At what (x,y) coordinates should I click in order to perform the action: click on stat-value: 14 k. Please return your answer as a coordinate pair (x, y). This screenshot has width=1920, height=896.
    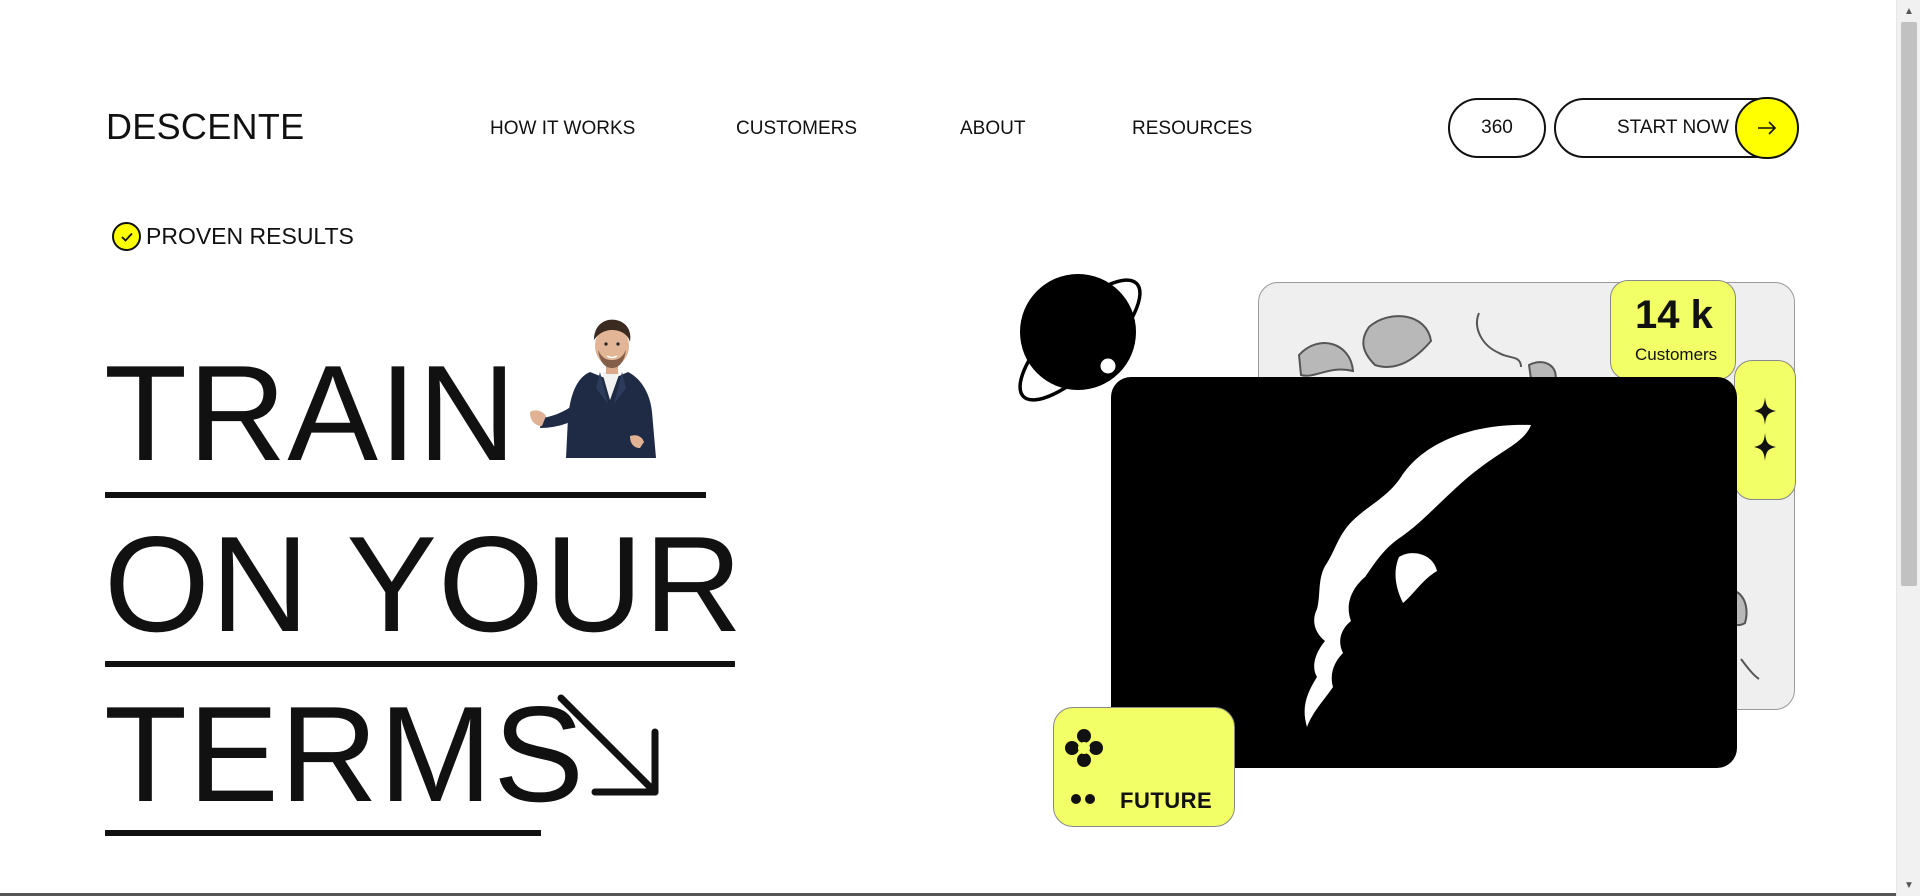
    Looking at the image, I should click on (1674, 315).